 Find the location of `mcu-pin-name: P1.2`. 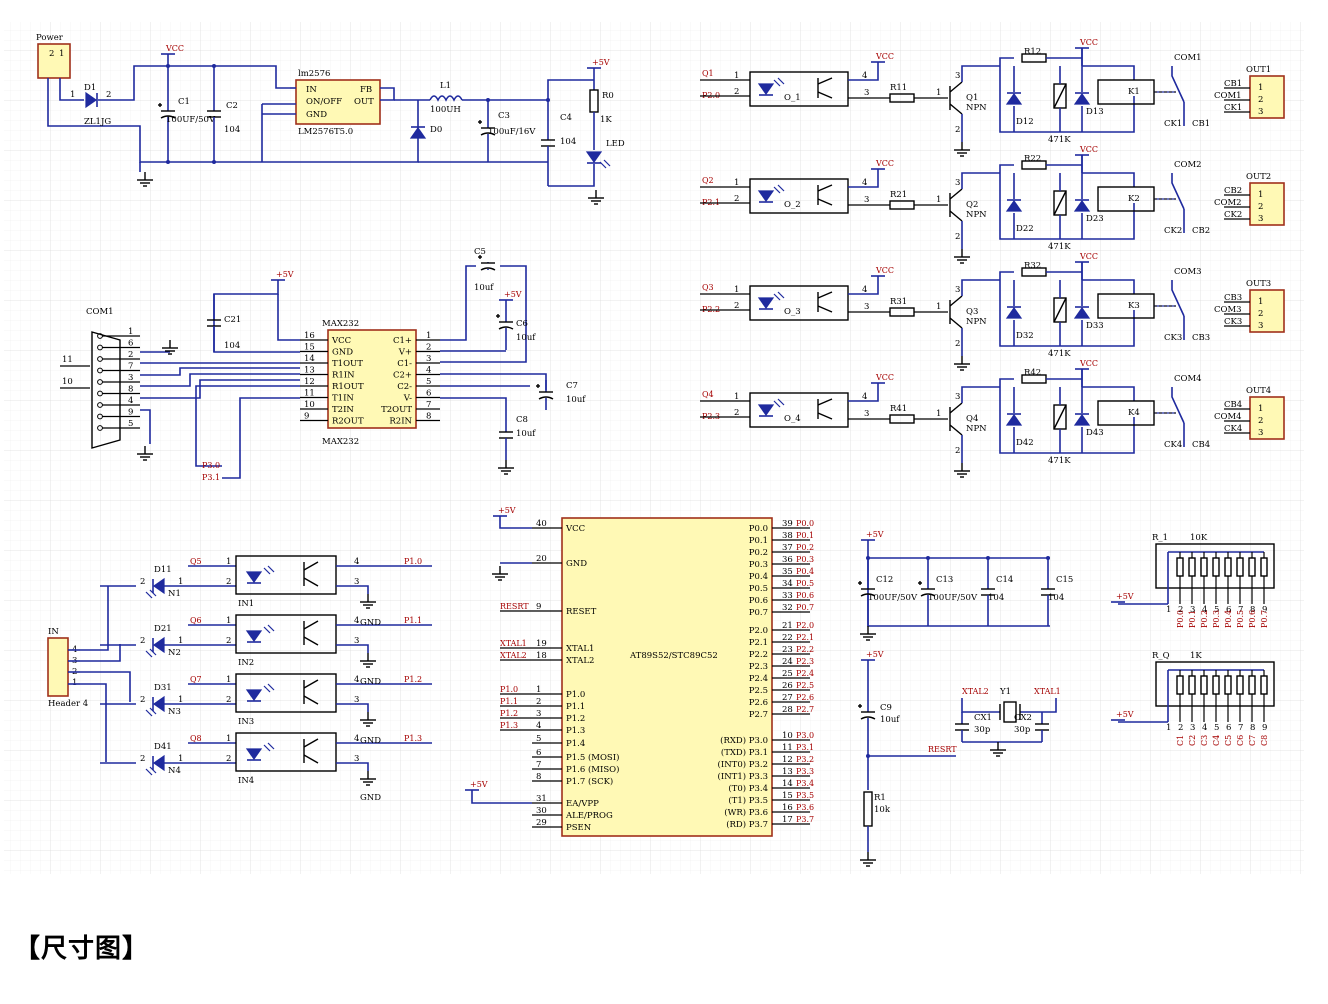

mcu-pin-name: P1.2 is located at coordinates (575, 719).